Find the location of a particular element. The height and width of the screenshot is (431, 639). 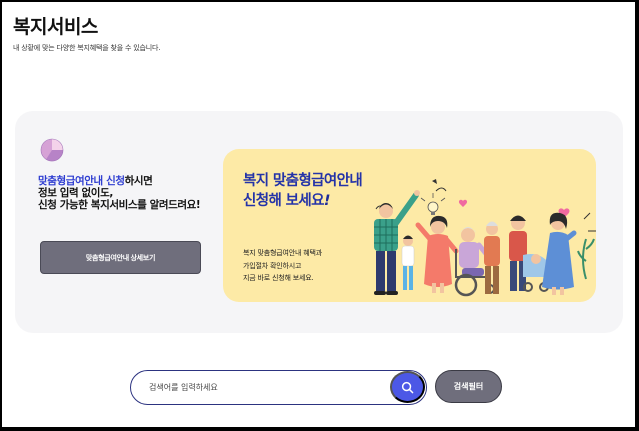

banner-desc-line3: 지금 바로 신청해 보세요. is located at coordinates (278, 278).